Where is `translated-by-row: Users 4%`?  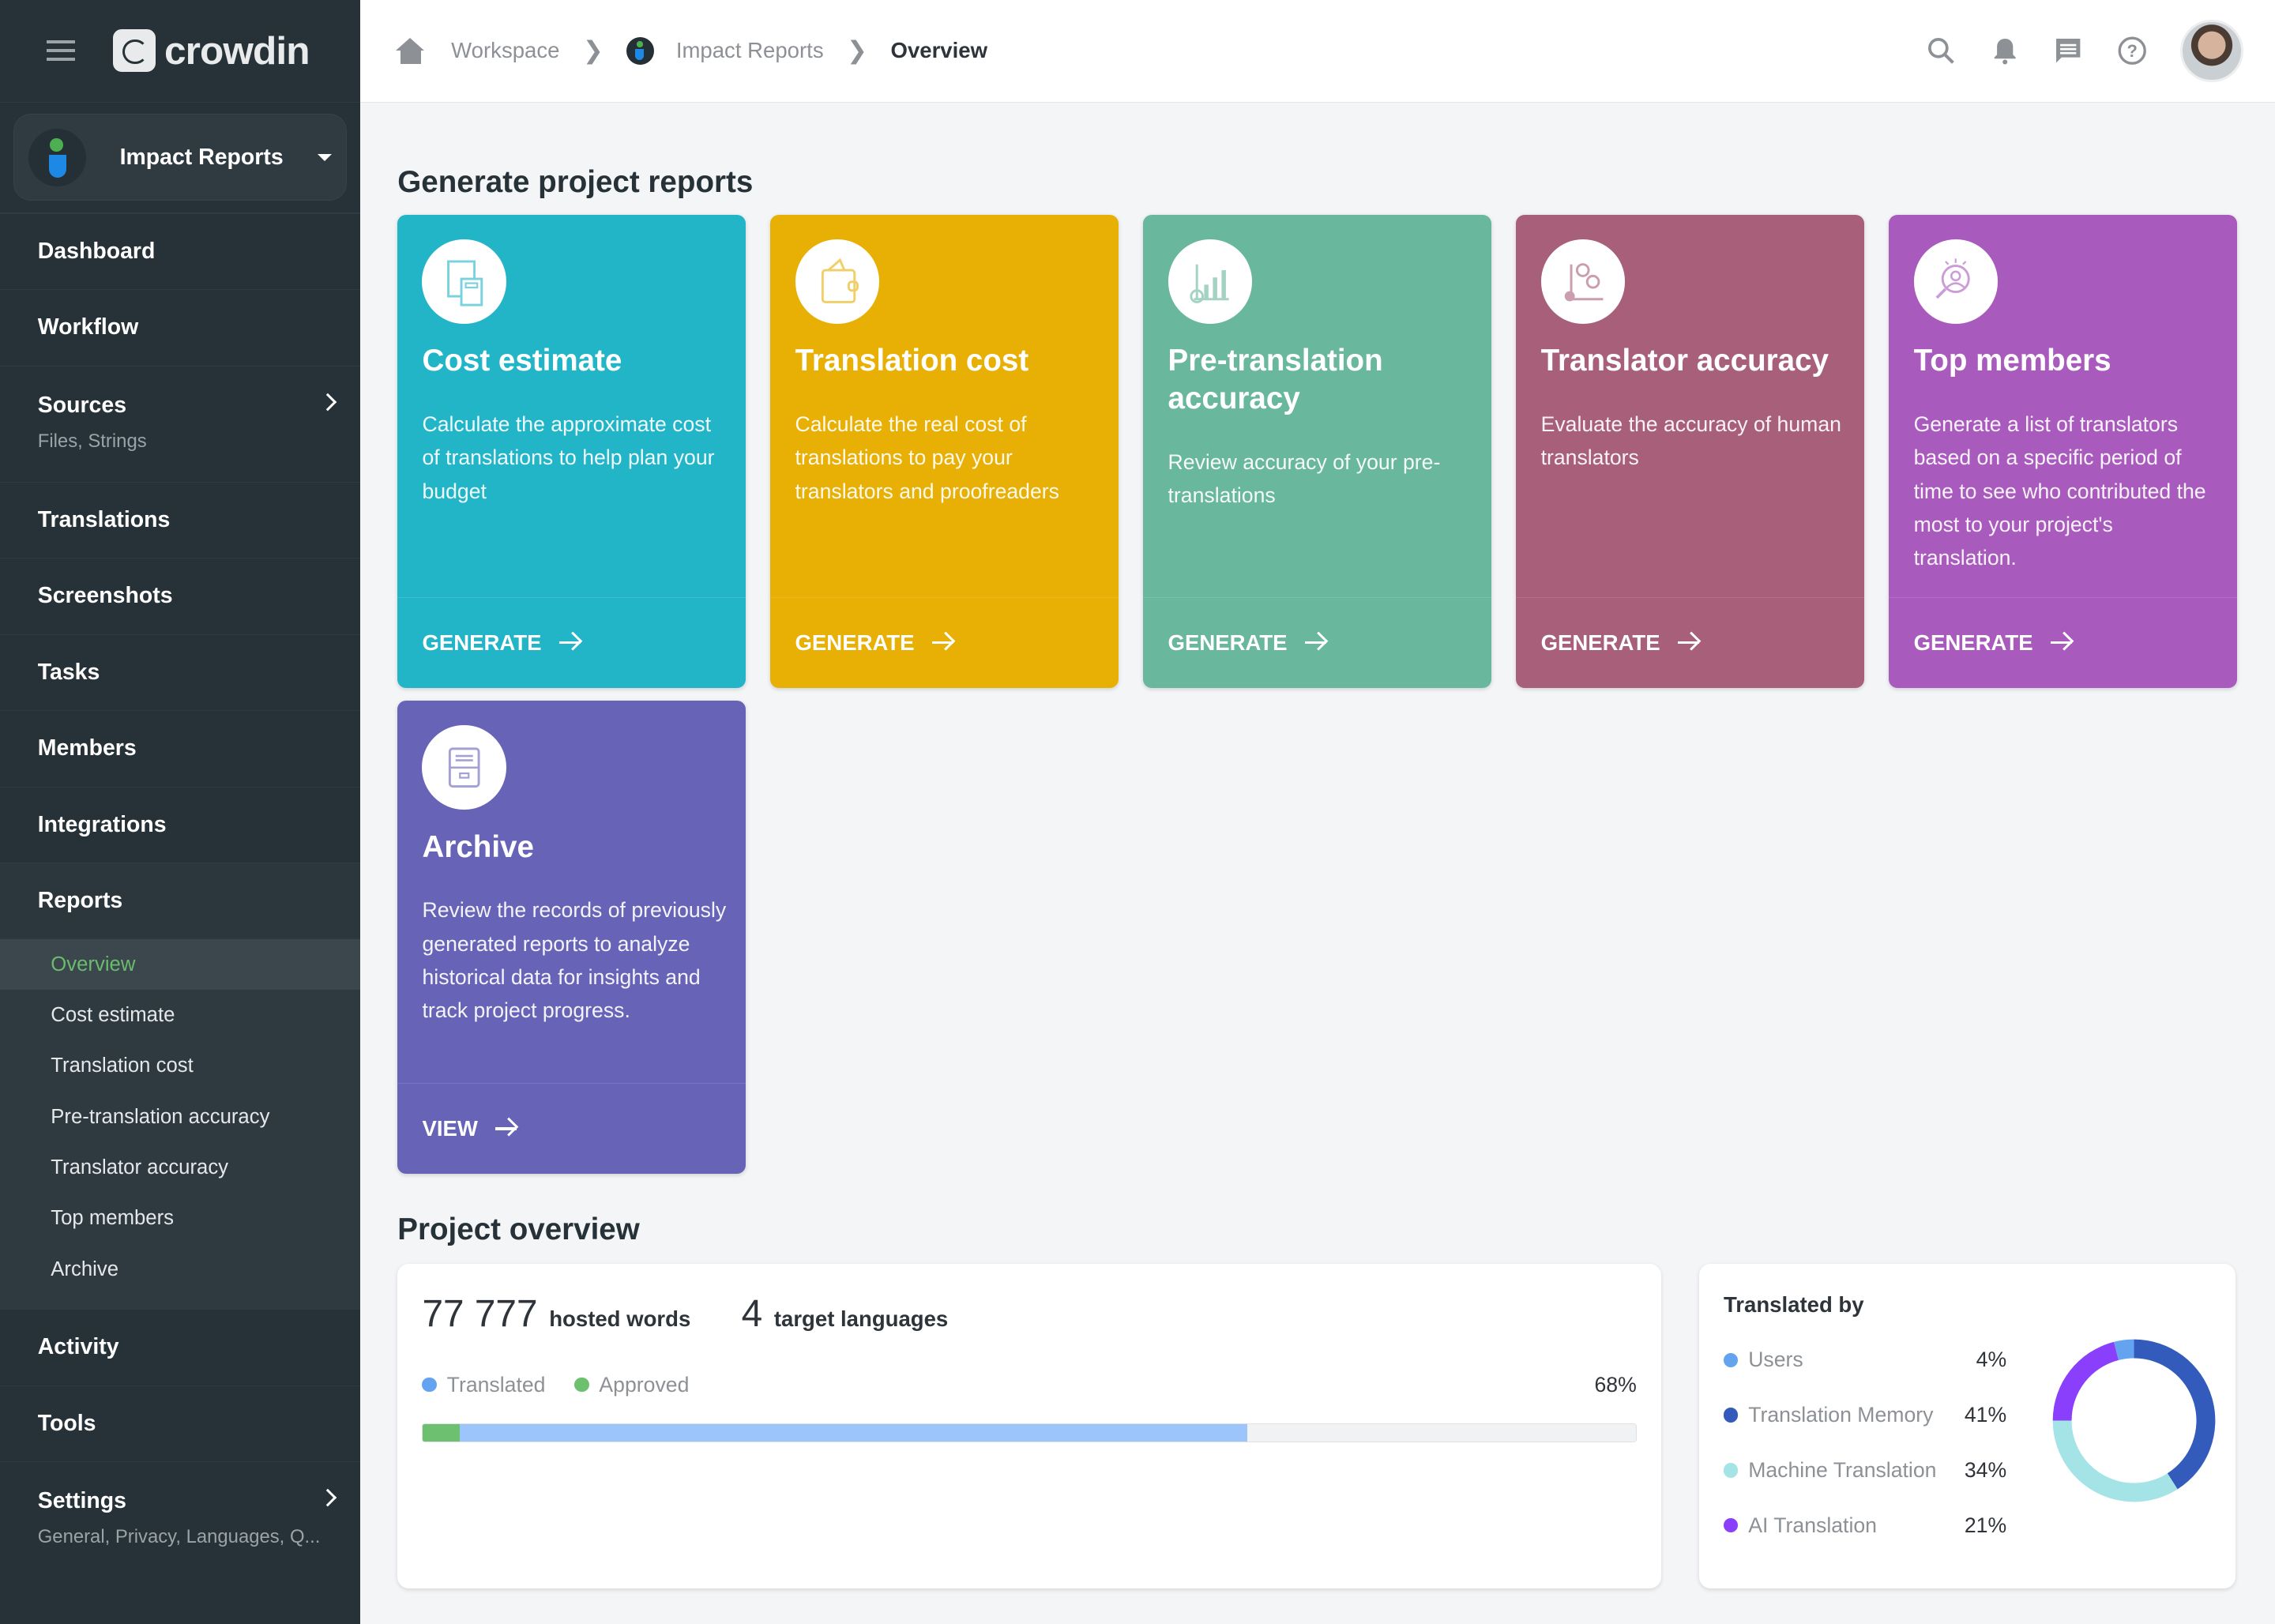
translated-by-row: Users 4% is located at coordinates (1864, 1360).